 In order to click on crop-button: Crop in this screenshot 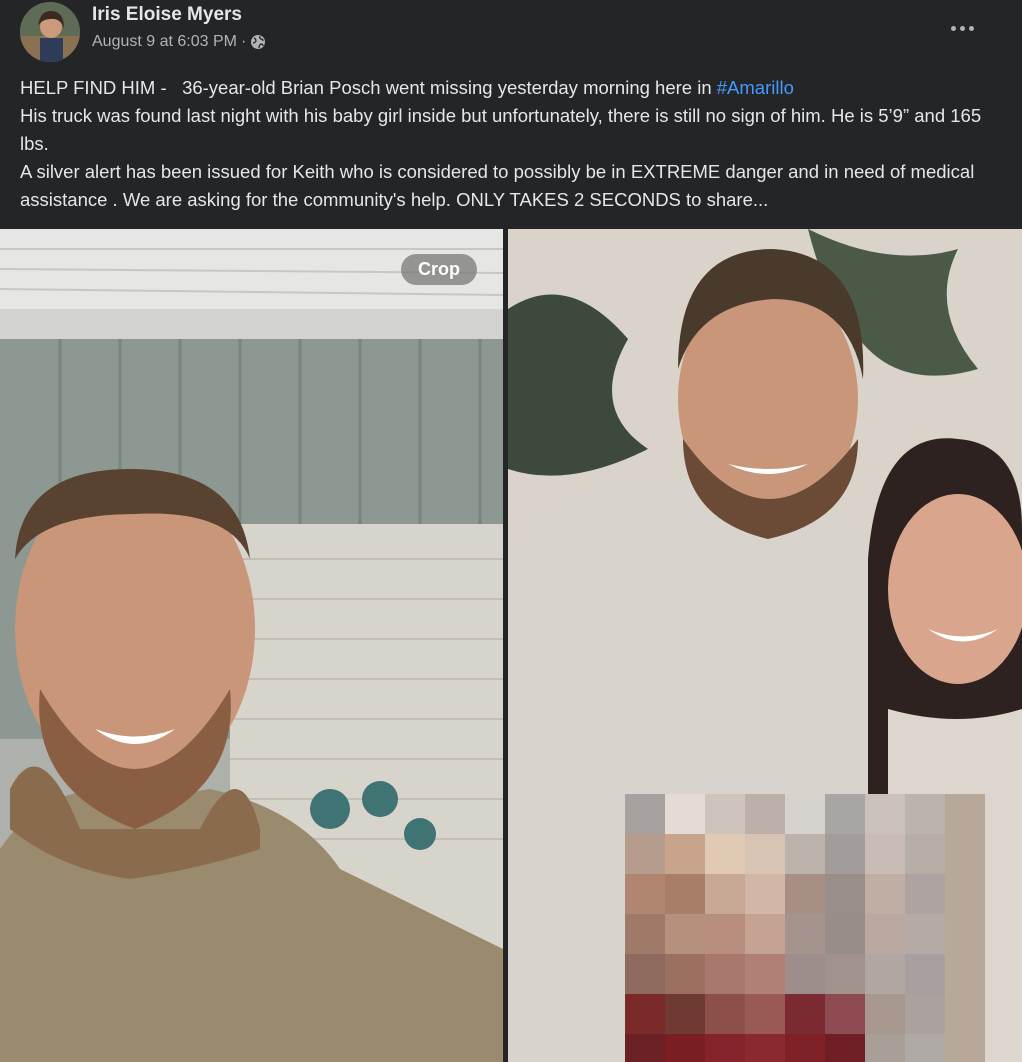, I will do `click(439, 269)`.